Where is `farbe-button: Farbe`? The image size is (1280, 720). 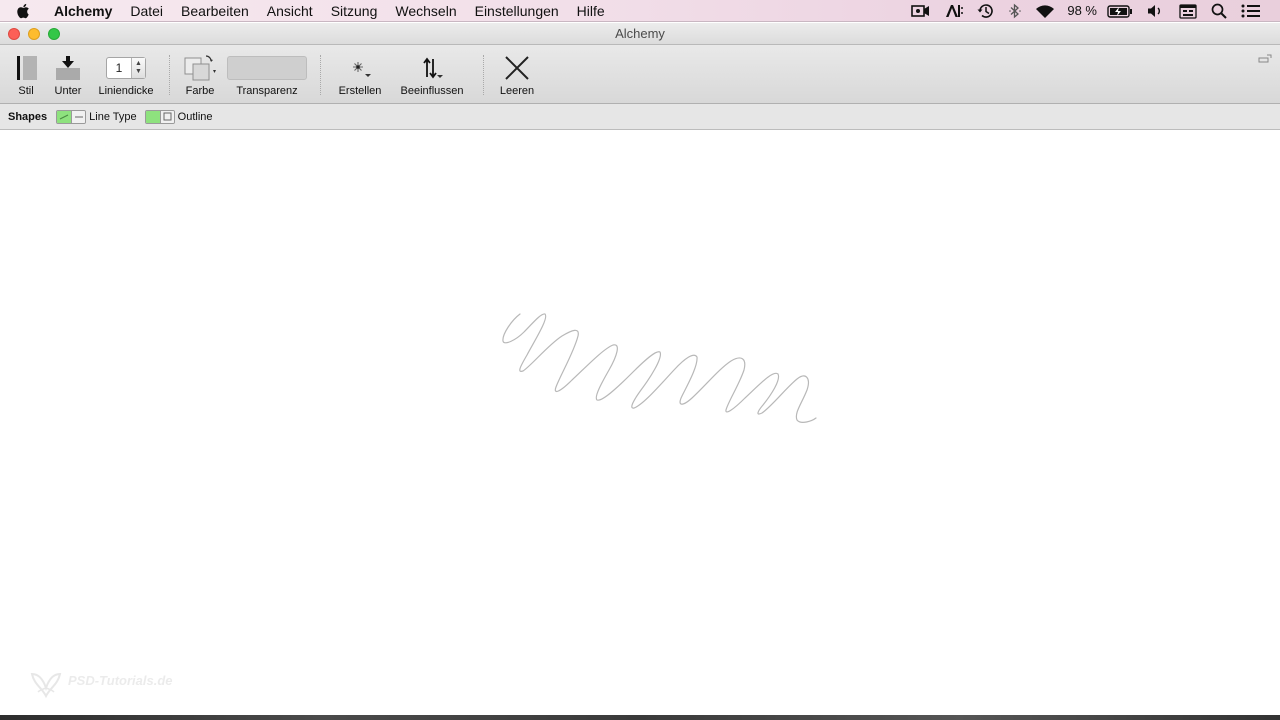 farbe-button: Farbe is located at coordinates (200, 74).